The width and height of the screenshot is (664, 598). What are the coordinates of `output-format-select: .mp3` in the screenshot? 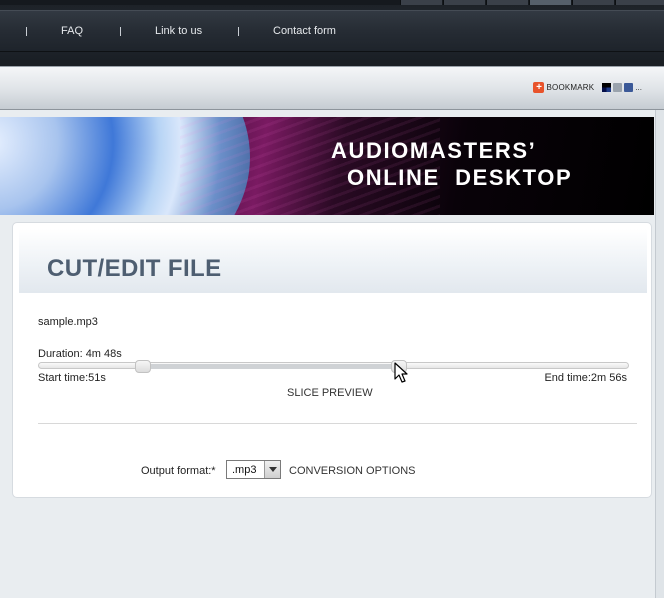 It's located at (253, 469).